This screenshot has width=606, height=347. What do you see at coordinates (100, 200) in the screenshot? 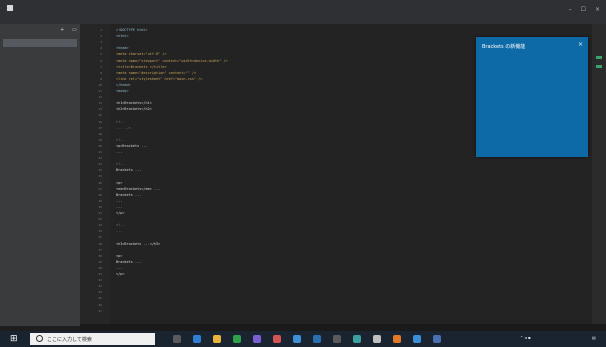
I see `line-number: 29` at bounding box center [100, 200].